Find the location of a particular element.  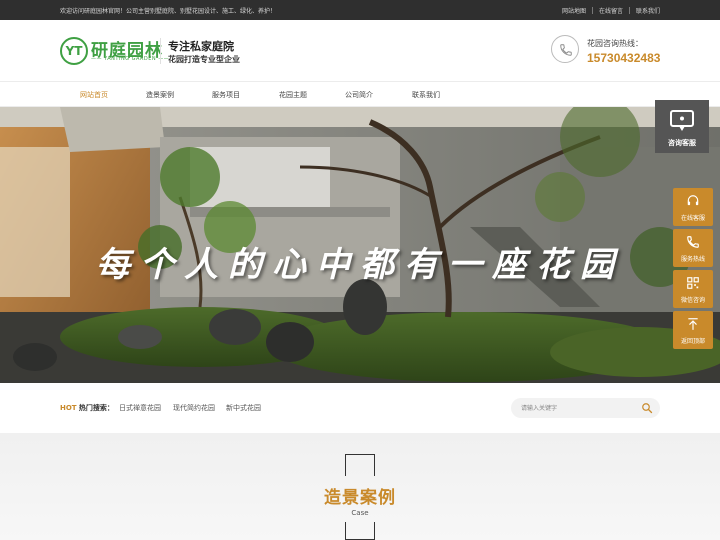

slogan-sub: 花园打造专业型企业 is located at coordinates (204, 59).